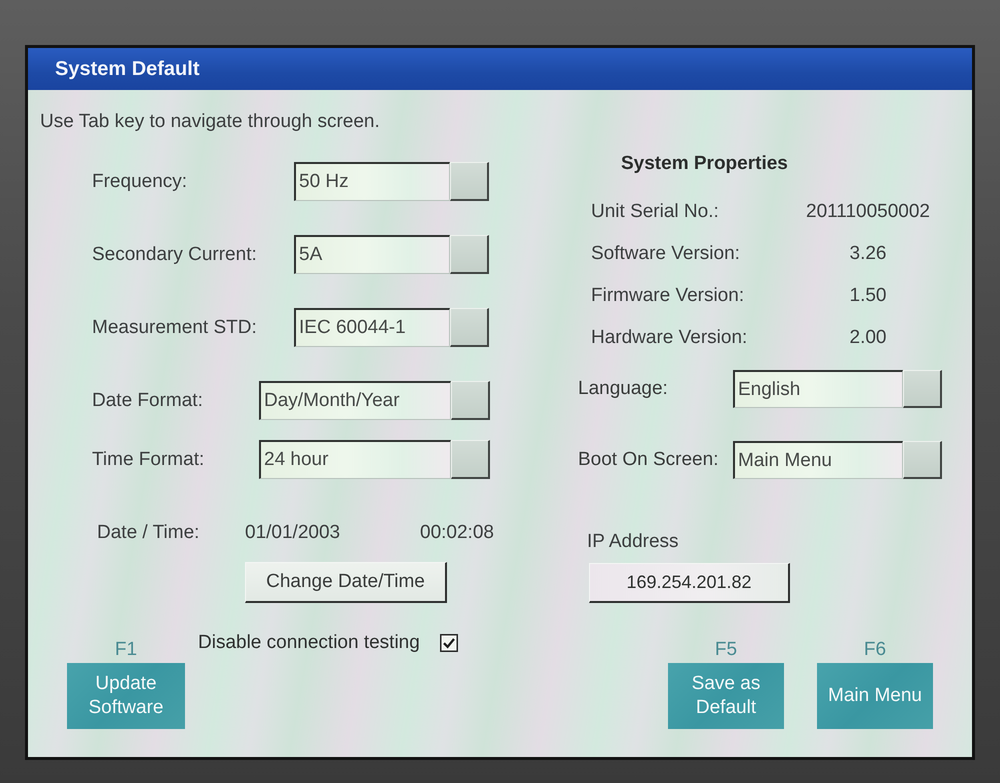  I want to click on date-time-label: Date / Time:, so click(148, 533).